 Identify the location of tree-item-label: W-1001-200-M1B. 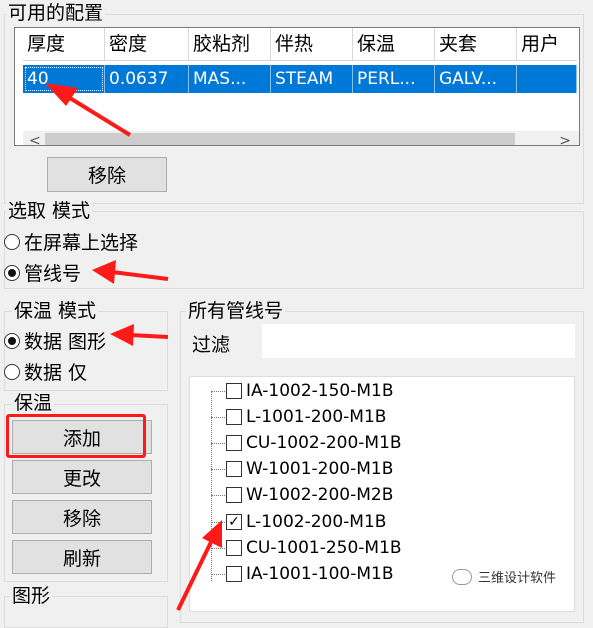
(320, 469).